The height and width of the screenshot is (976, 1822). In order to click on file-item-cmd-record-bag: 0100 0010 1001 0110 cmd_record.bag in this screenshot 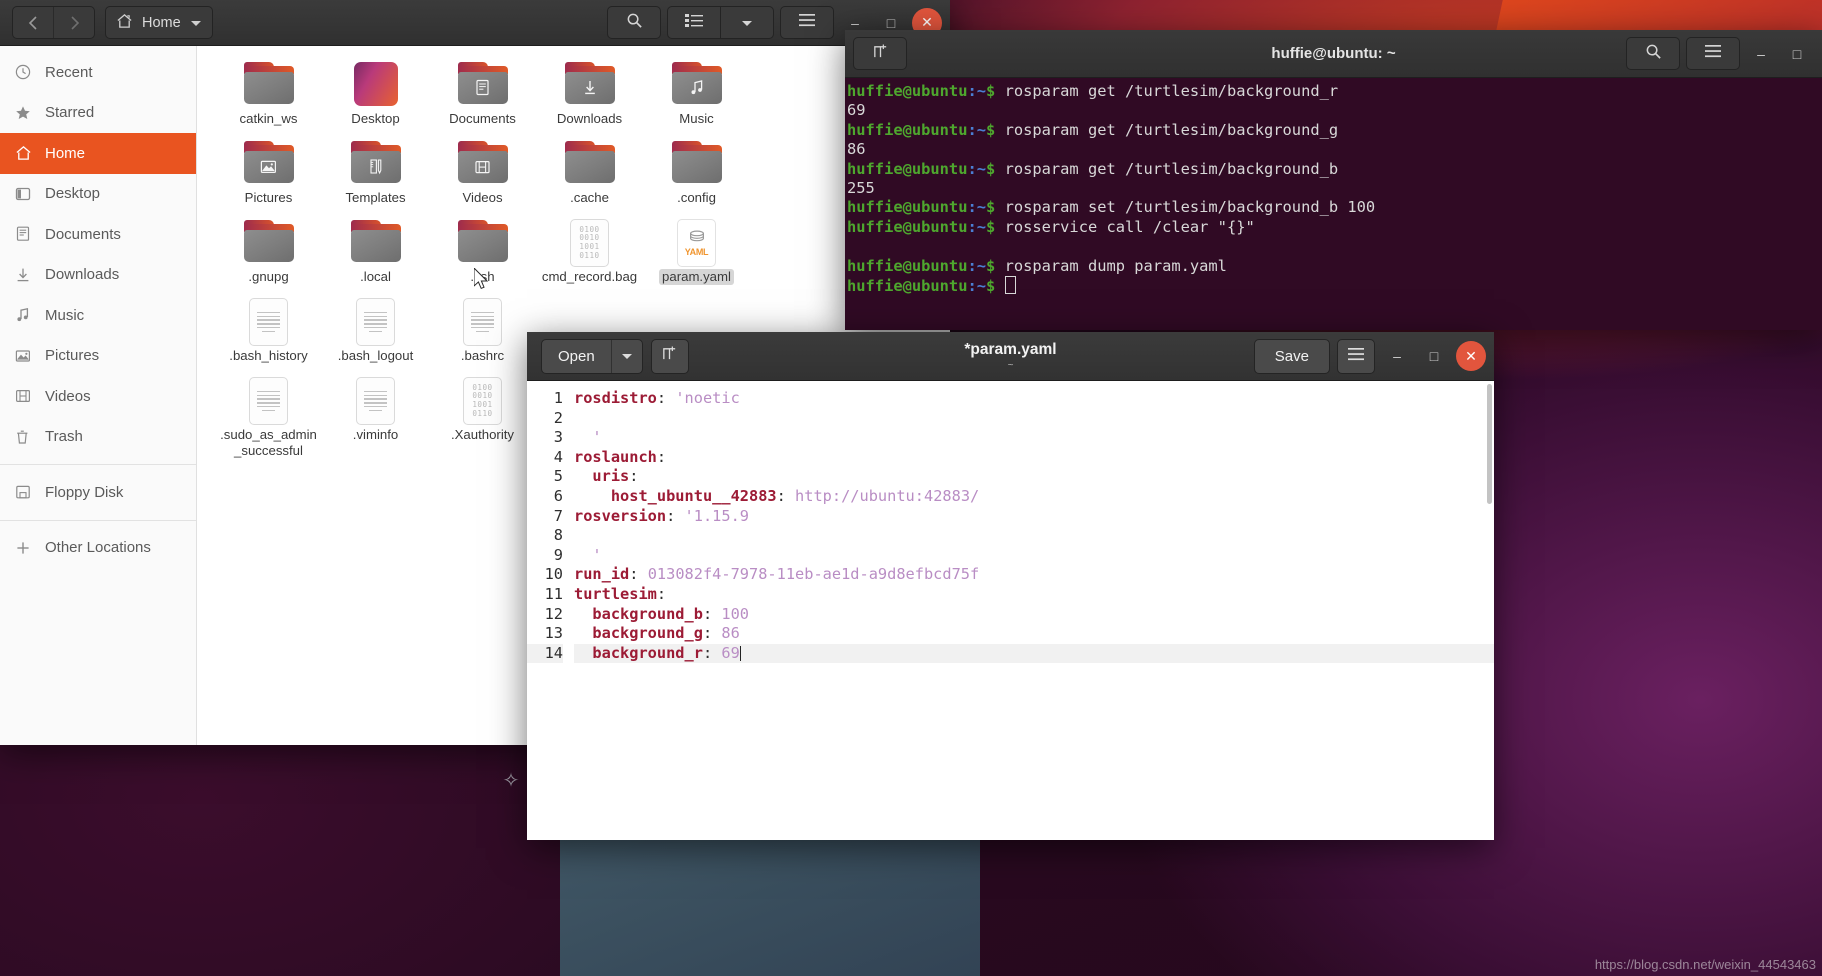, I will do `click(589, 255)`.